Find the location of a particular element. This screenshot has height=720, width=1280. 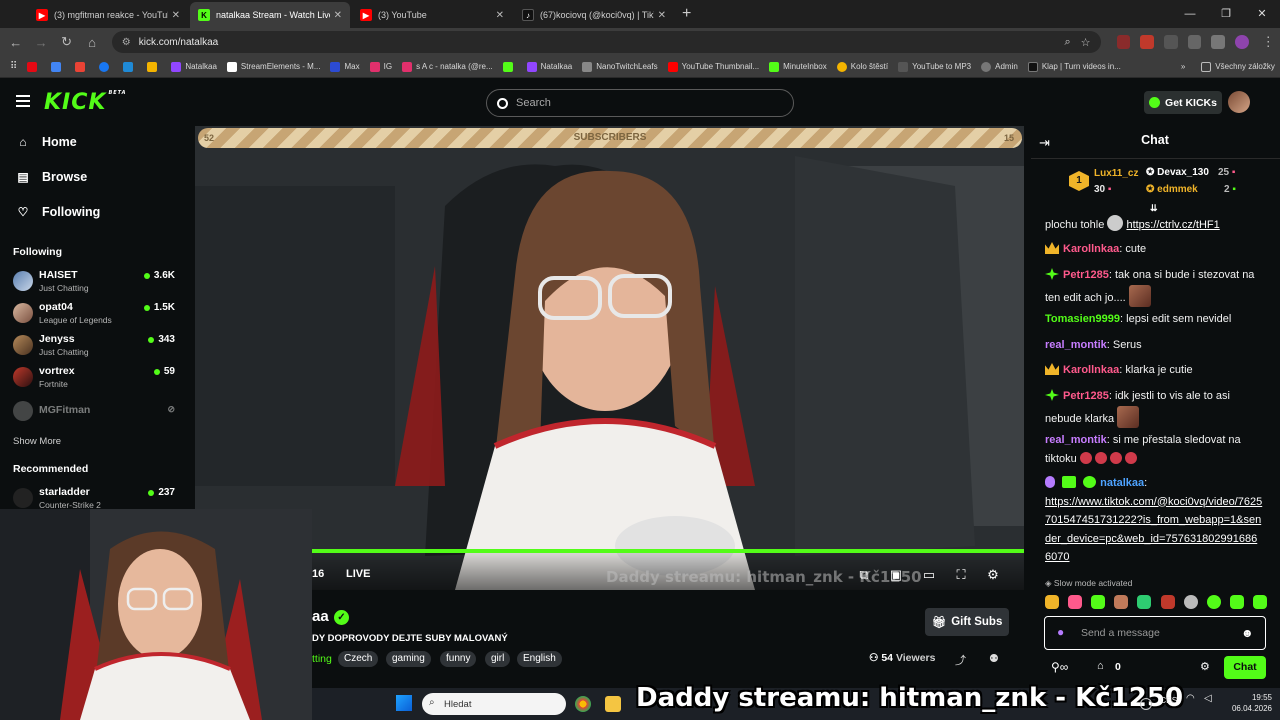

kick-logo: KICK BETA is located at coordinates (85, 102).